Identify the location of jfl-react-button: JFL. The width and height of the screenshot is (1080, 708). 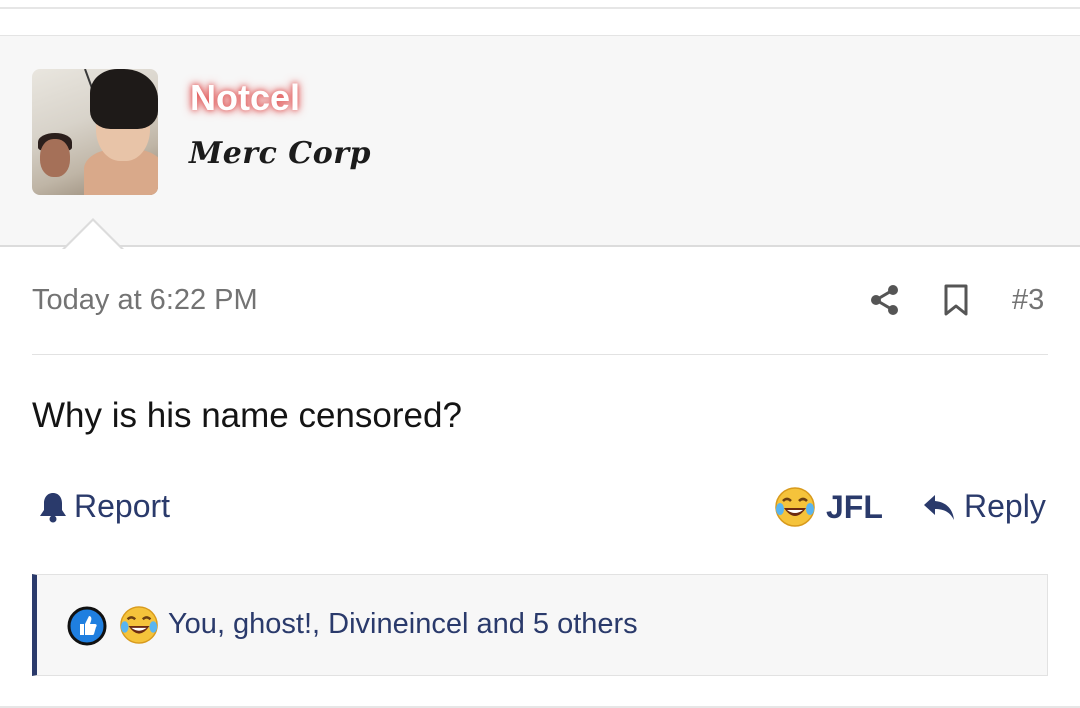
(828, 507).